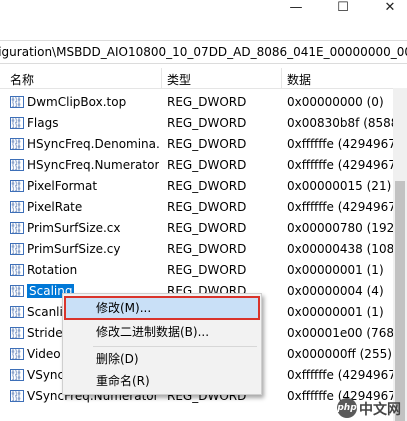  What do you see at coordinates (123, 381) in the screenshot?
I see `menu-item-label: 重命名(R)` at bounding box center [123, 381].